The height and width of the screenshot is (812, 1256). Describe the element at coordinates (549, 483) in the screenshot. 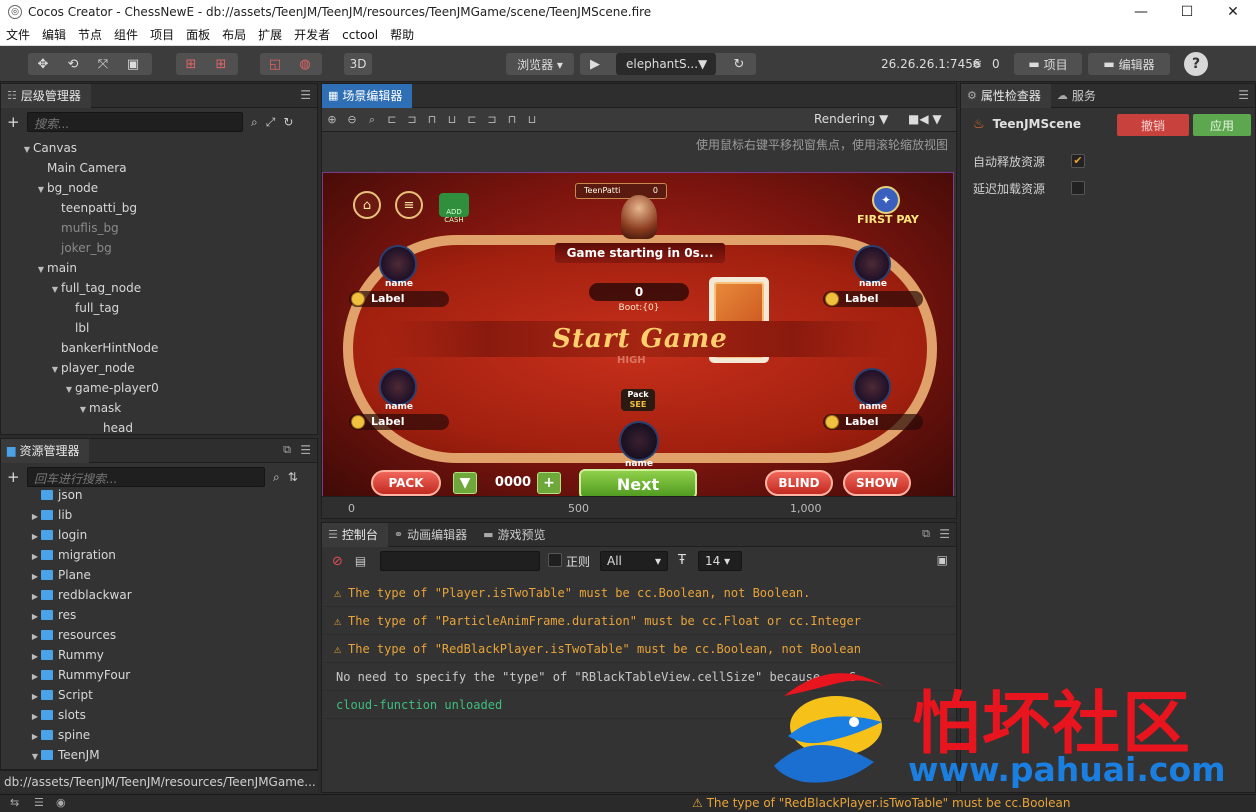

I see `chip-plus-button: +` at that location.